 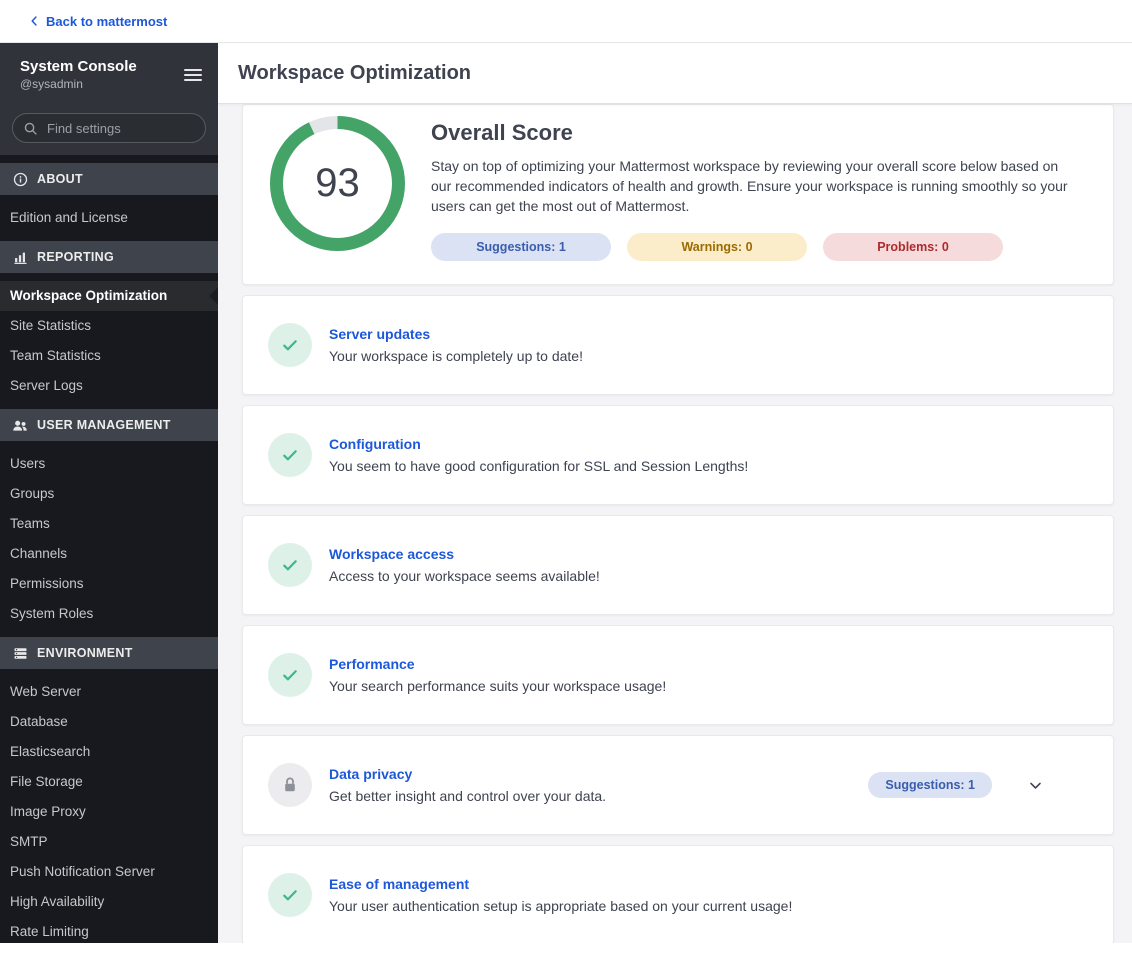 I want to click on sidebar-header: System Console @sysadmin, so click(x=109, y=75).